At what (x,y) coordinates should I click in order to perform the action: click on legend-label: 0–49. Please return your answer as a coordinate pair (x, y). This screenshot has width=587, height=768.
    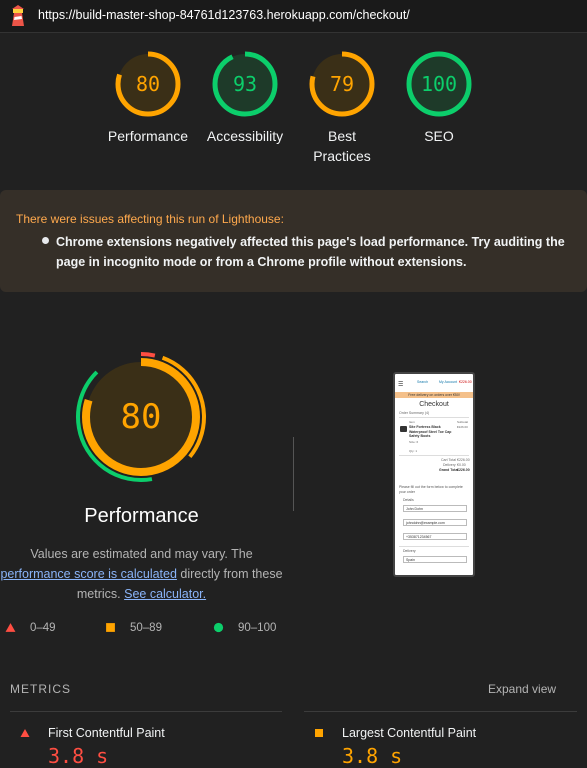
    Looking at the image, I should click on (43, 628).